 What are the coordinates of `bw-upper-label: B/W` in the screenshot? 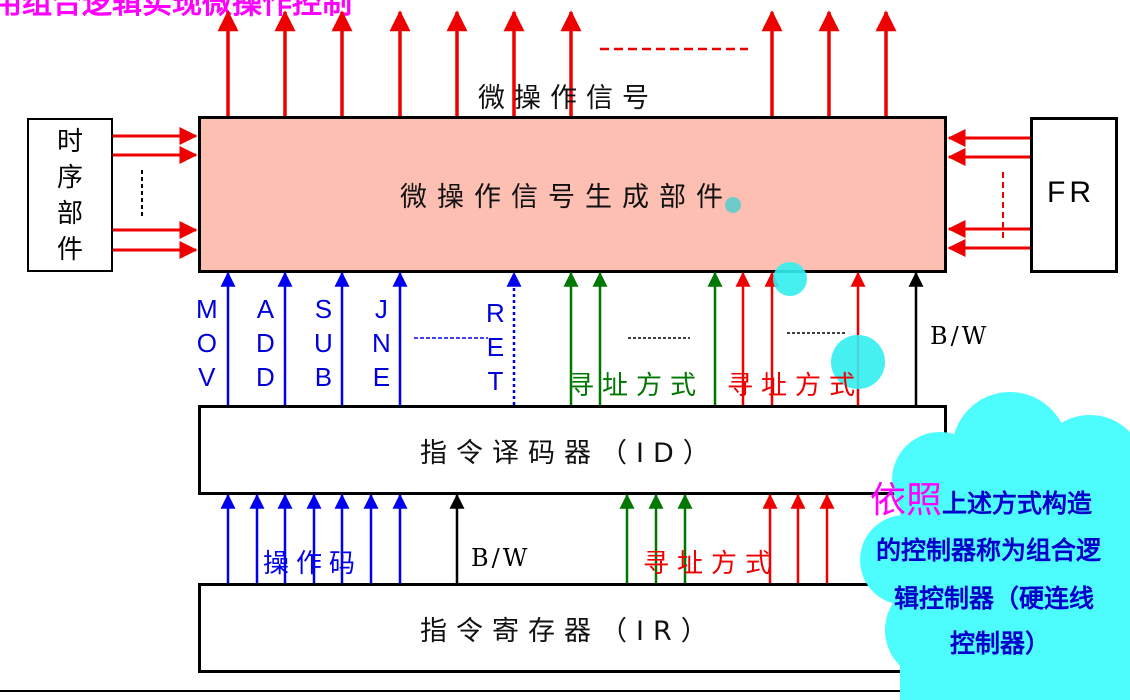 It's located at (960, 336).